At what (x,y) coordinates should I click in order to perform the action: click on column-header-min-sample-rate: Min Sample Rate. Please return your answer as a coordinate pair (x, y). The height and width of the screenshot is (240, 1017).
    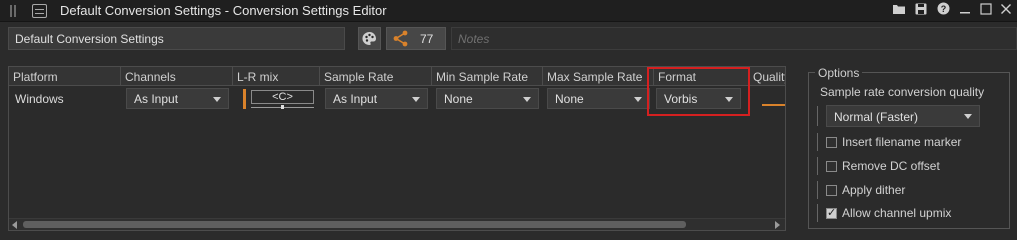
    Looking at the image, I should click on (487, 76).